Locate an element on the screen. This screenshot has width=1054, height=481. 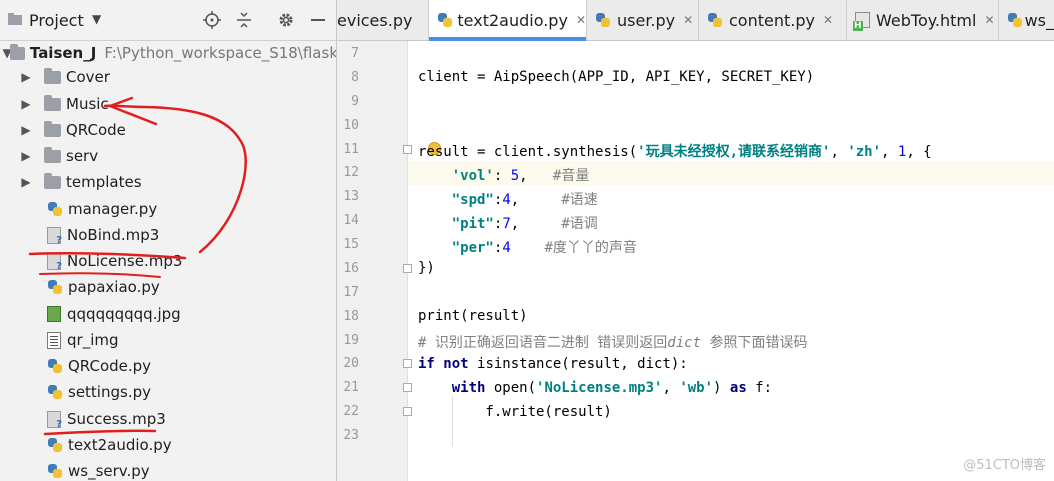
tree-item-label: NoLicense.mp3 is located at coordinates (125, 261).